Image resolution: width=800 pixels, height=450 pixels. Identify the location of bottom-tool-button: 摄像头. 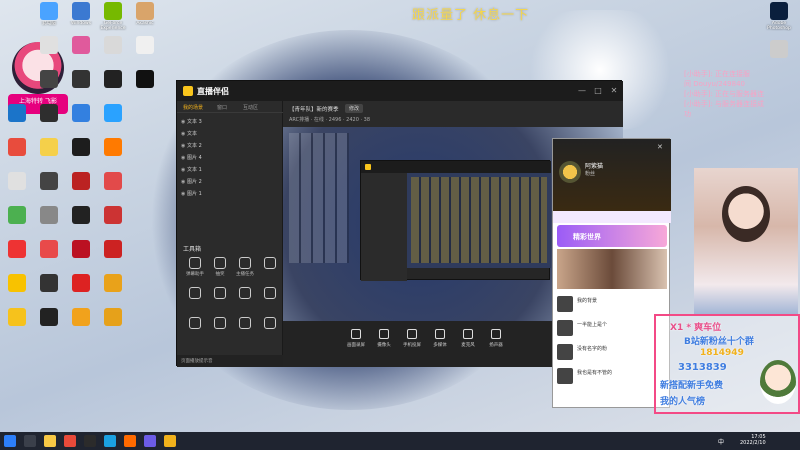
(384, 338).